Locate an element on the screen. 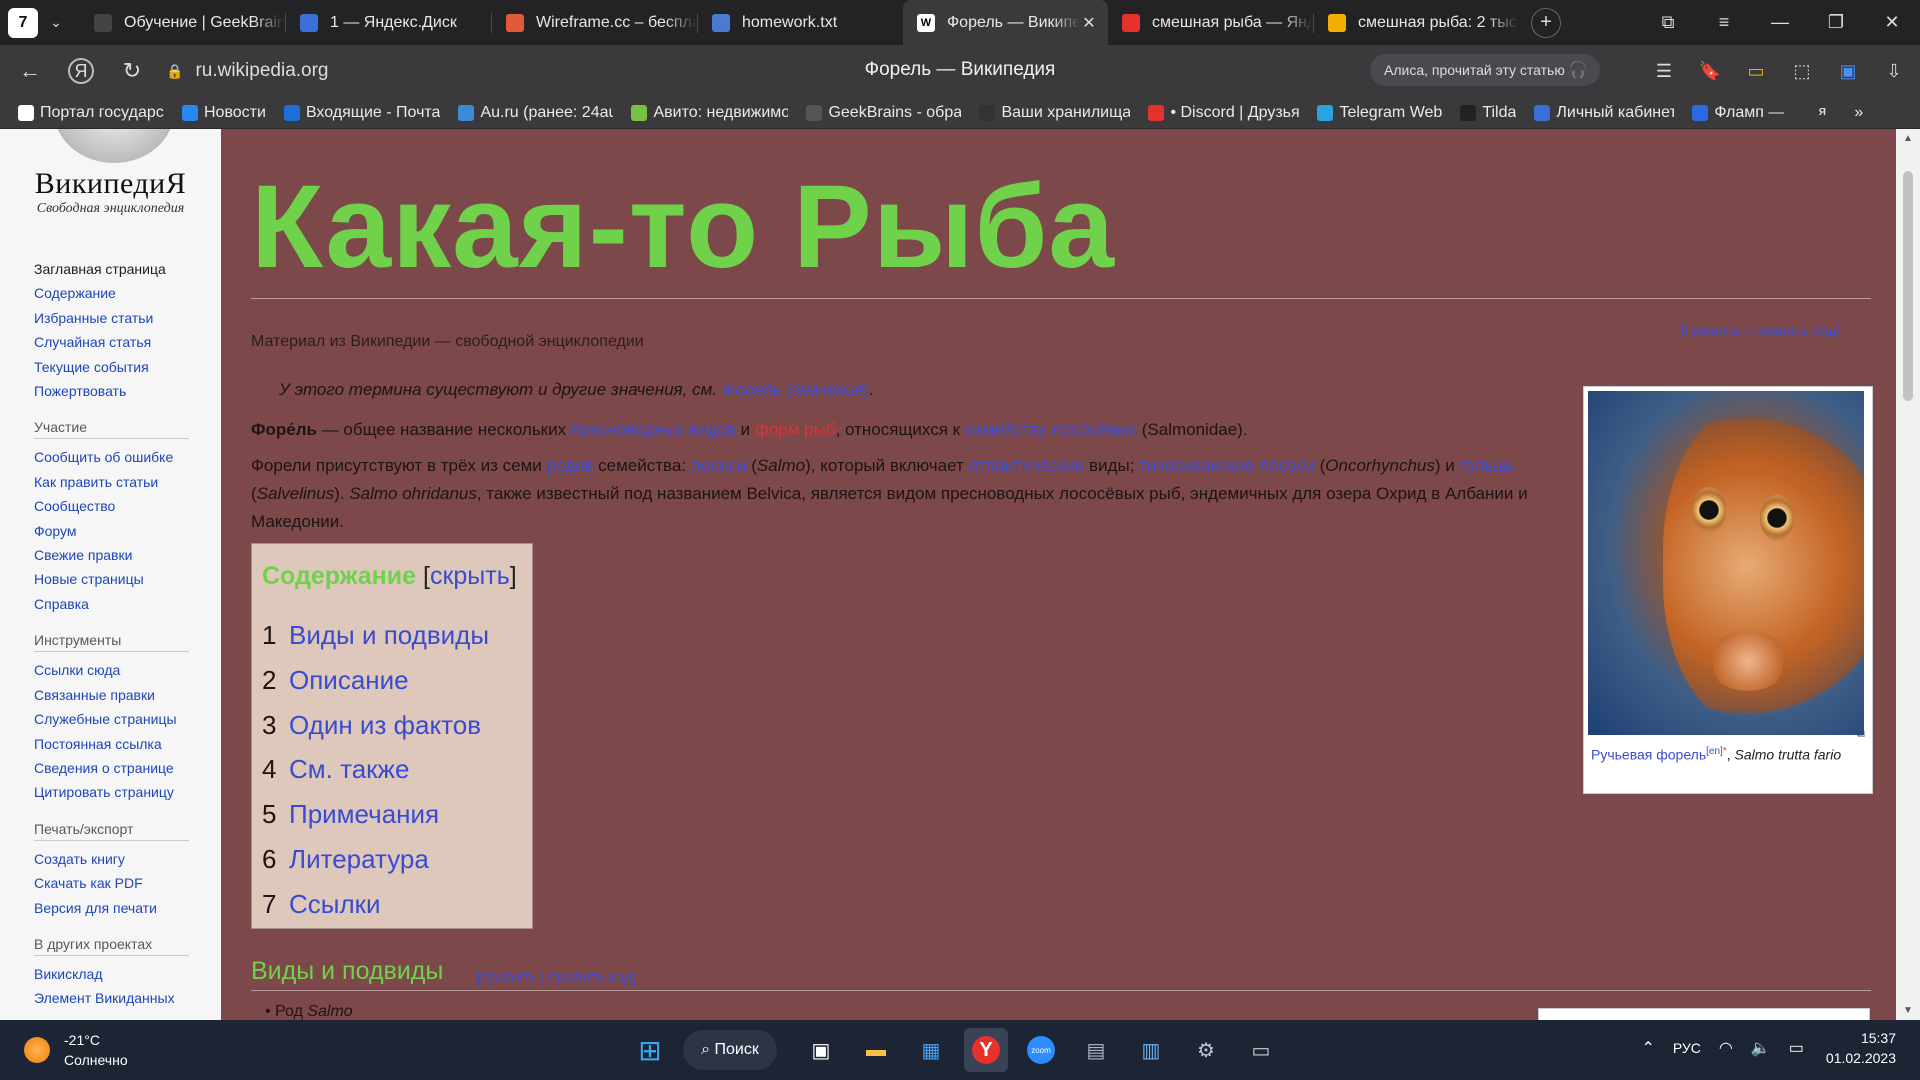  file-explorer-icon: ▬ is located at coordinates (876, 1050).